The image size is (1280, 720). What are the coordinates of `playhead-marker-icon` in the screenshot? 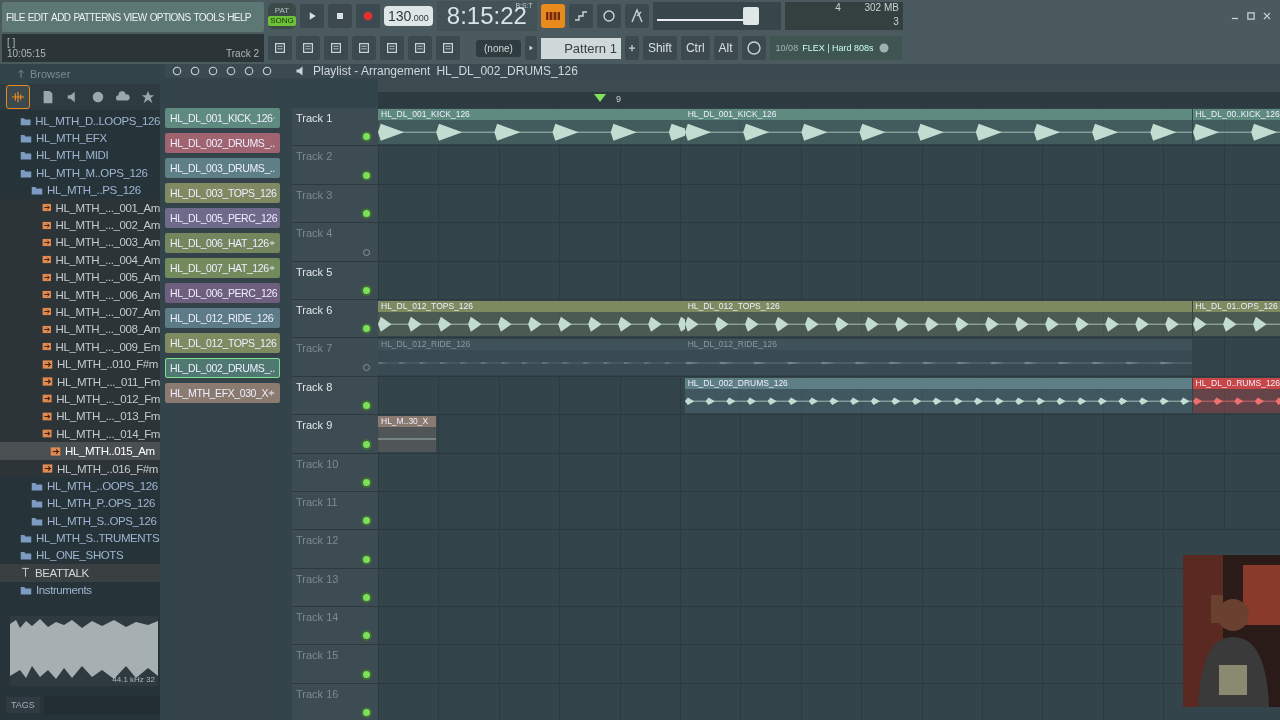 It's located at (600, 98).